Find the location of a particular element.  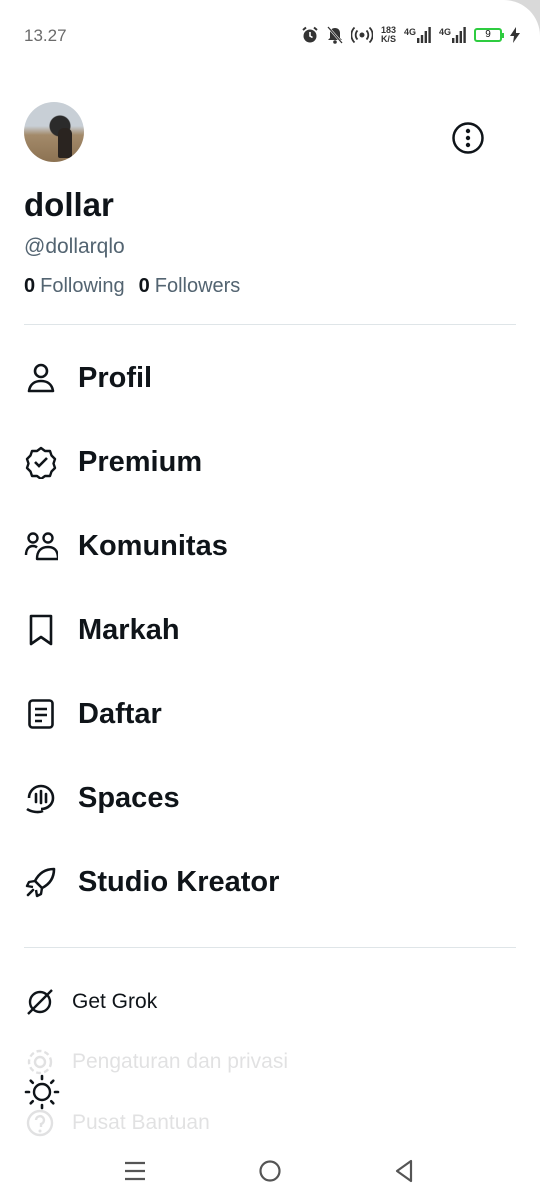

communities-icon is located at coordinates (41, 546).